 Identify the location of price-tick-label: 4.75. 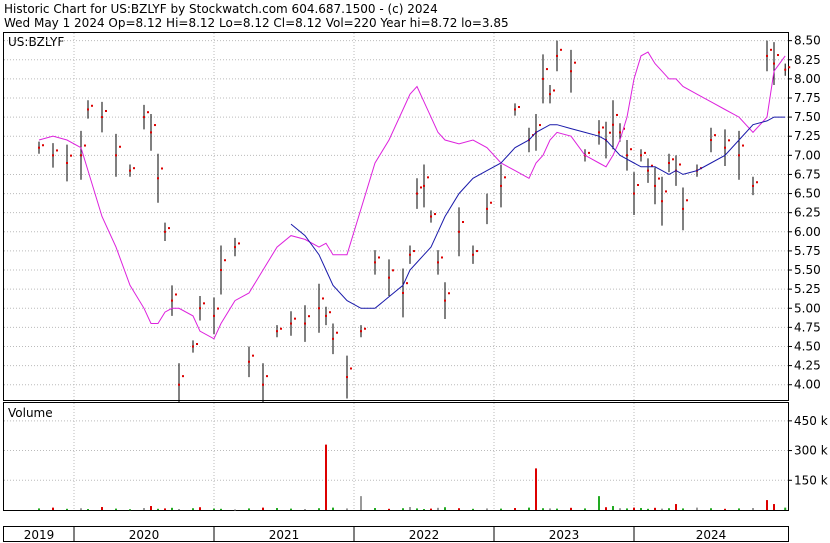
(807, 327).